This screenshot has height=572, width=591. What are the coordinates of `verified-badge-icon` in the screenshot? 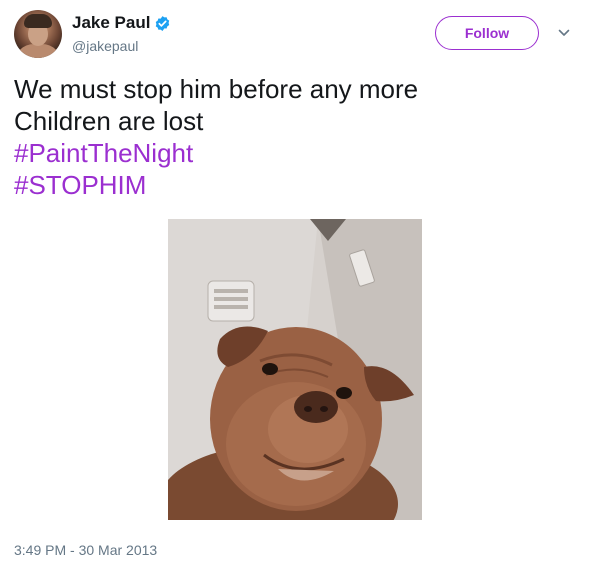 It's located at (163, 23).